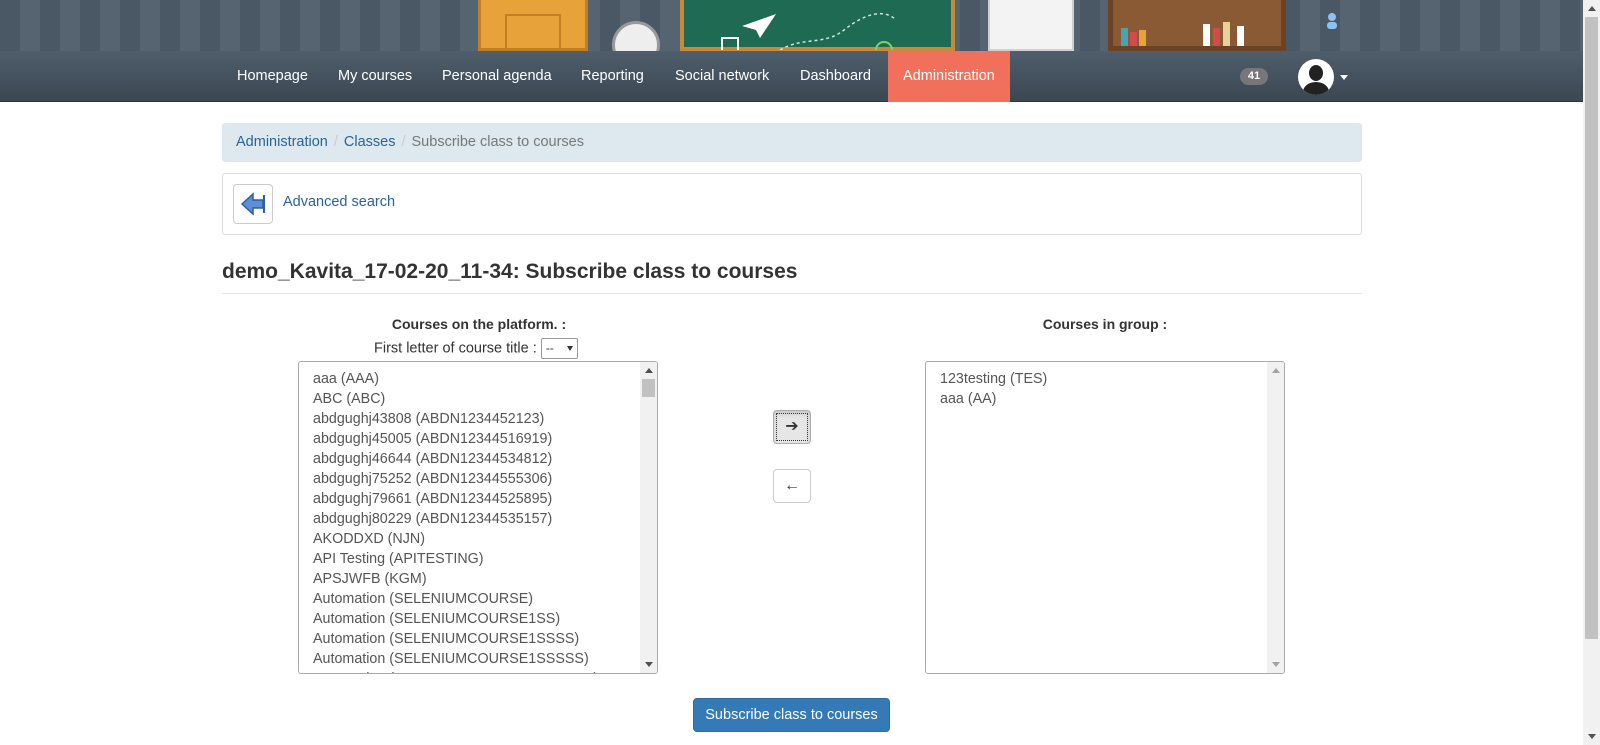  Describe the element at coordinates (479, 324) in the screenshot. I see `platform-courses-label: Courses on the platform. :` at that location.